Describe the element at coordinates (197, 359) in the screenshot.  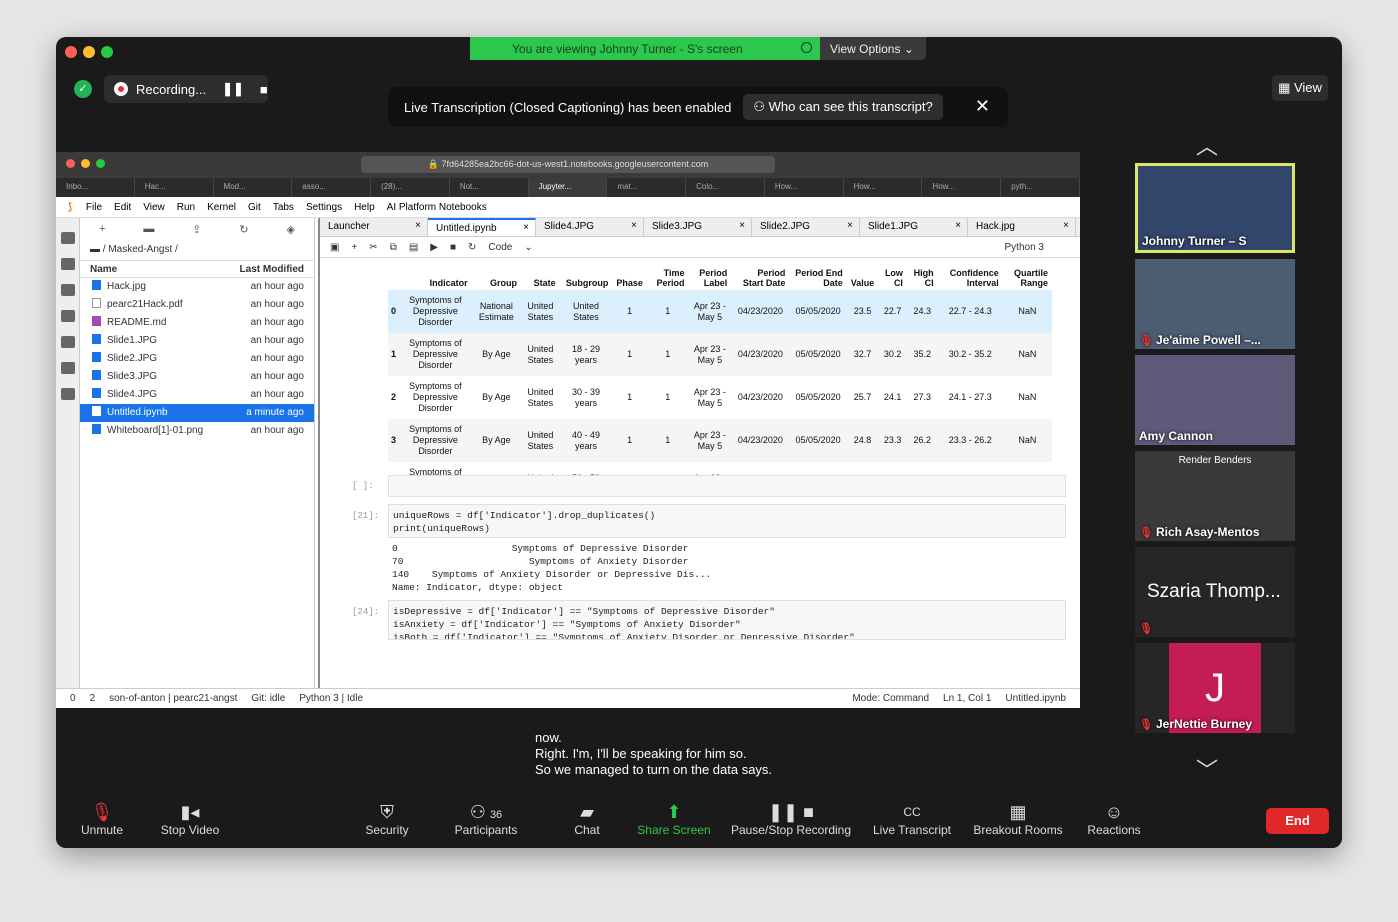
I see `file-row: Slide2.JPG an hour ago` at that location.